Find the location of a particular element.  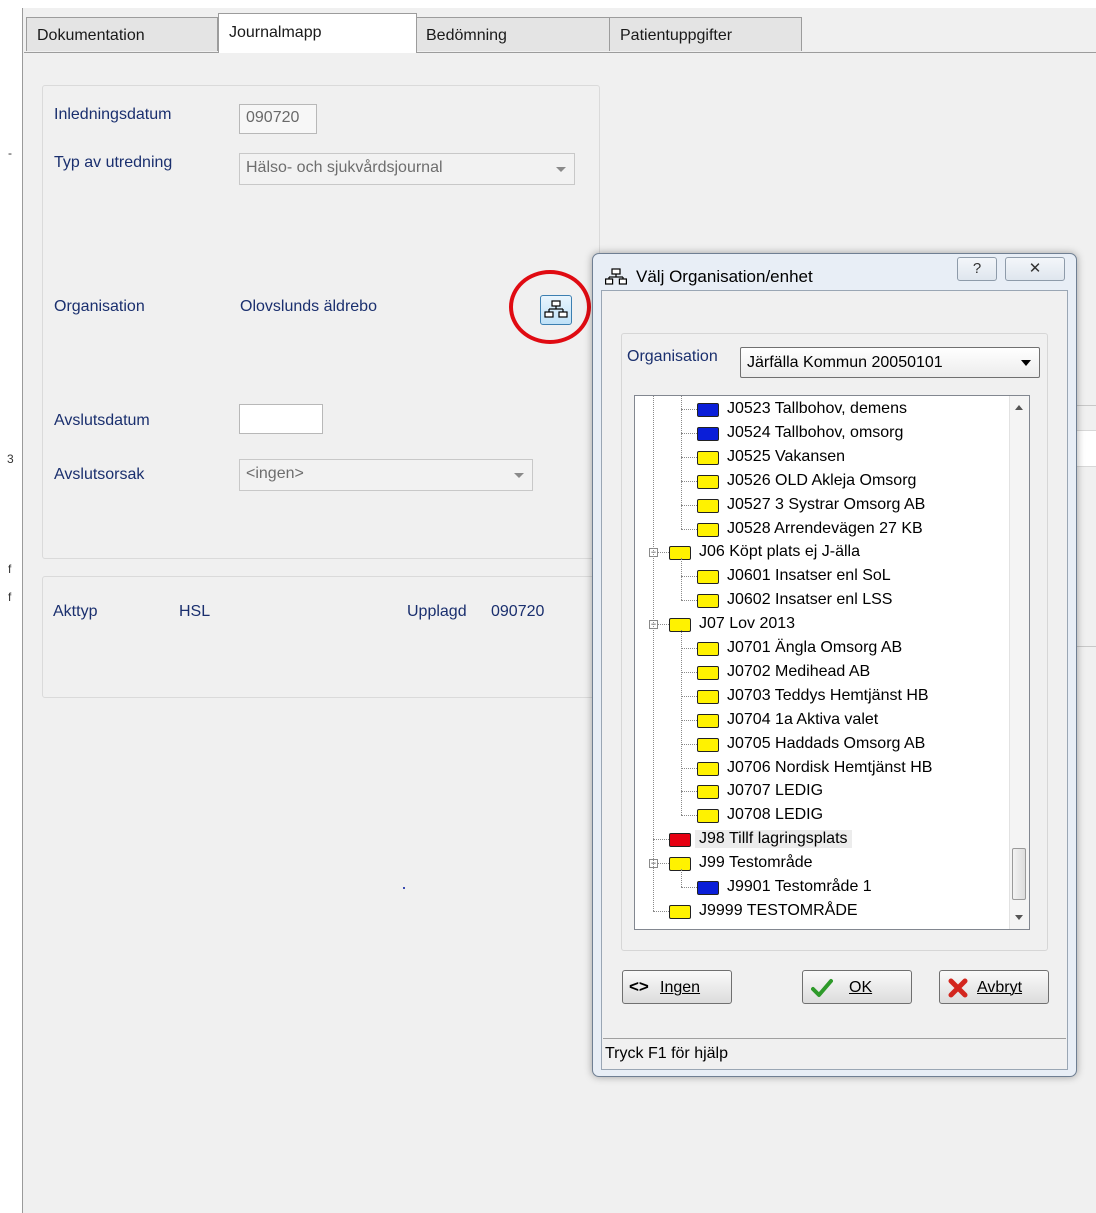

tree-node-label: J0524 Tallbohov, omsorg is located at coordinates (815, 432).